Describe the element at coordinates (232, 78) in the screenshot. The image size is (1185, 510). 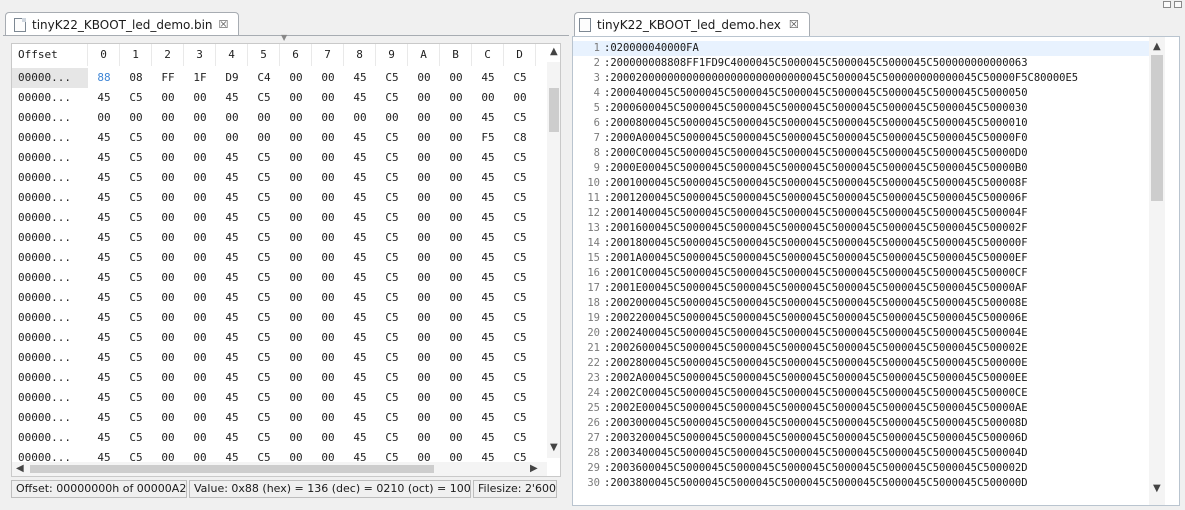
I see `hex-byte-cell: D9` at that location.